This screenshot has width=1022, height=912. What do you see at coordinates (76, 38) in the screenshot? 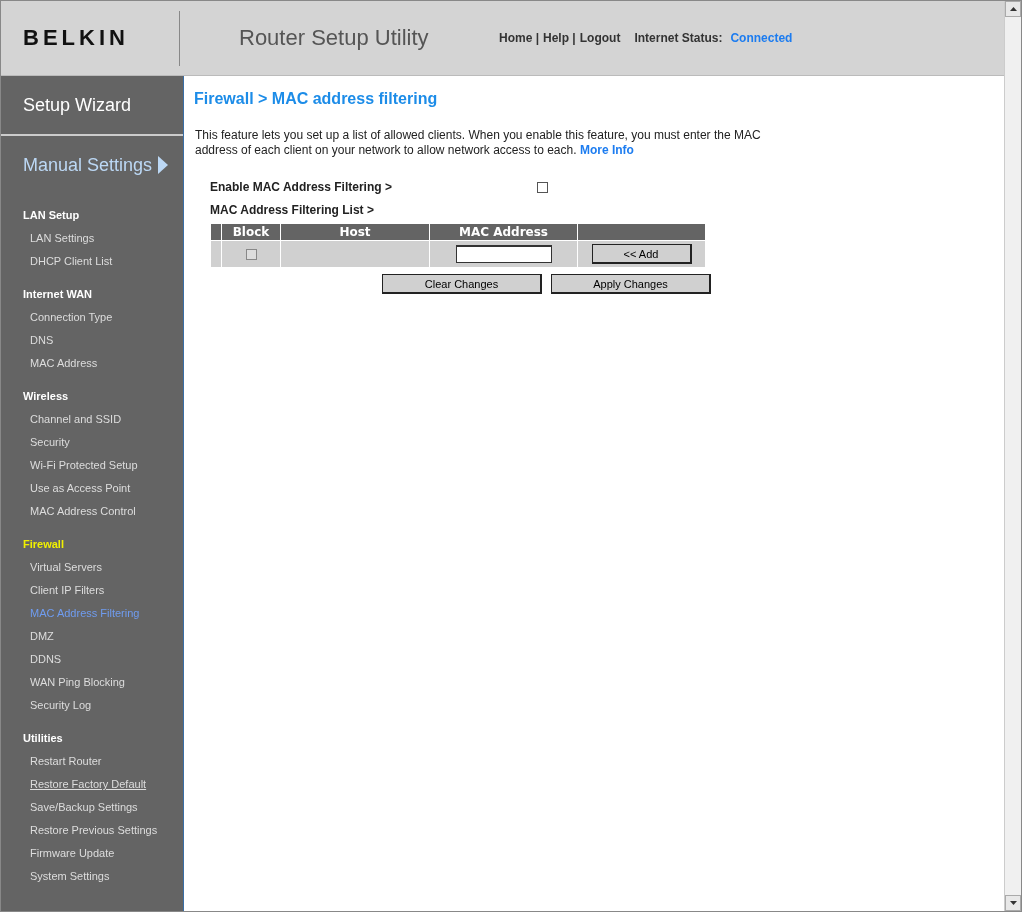
I see `logo: BELKIN` at bounding box center [76, 38].